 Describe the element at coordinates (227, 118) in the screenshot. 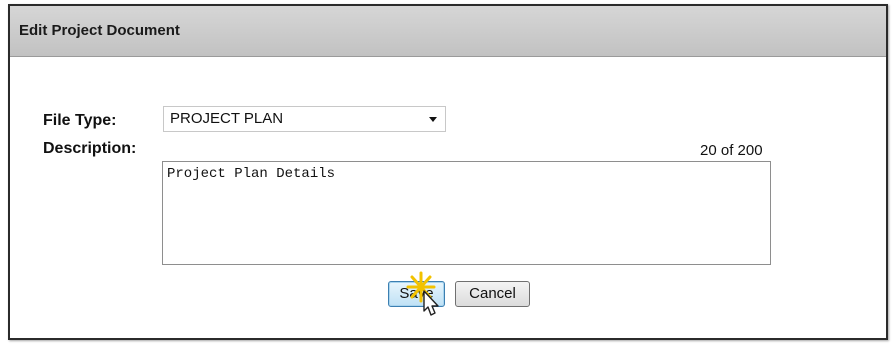

I see `file-type-selected-value: PROJECT PLAN` at that location.